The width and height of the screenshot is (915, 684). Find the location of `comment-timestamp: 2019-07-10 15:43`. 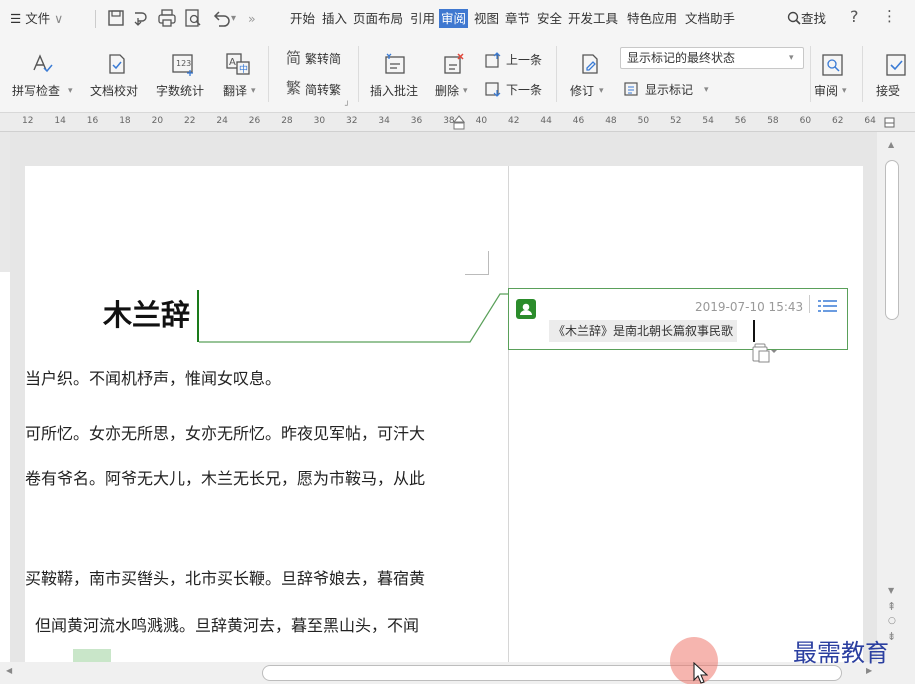

comment-timestamp: 2019-07-10 15:43 is located at coordinates (749, 307).